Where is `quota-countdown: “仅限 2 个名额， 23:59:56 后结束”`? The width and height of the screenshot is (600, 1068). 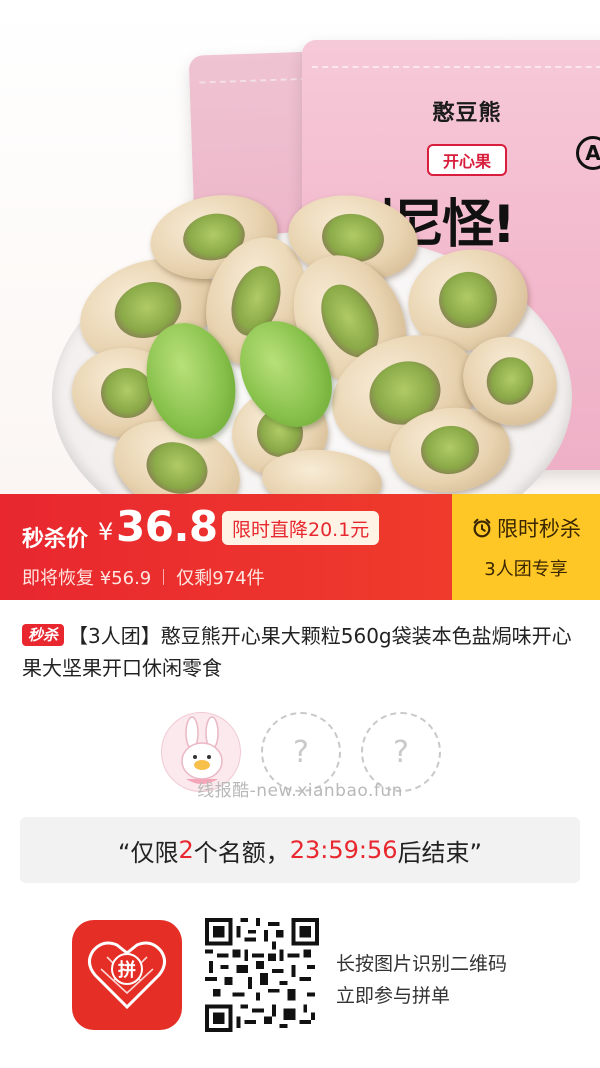
quota-countdown: “仅限 2 个名额， 23:59:56 后结束” is located at coordinates (300, 850).